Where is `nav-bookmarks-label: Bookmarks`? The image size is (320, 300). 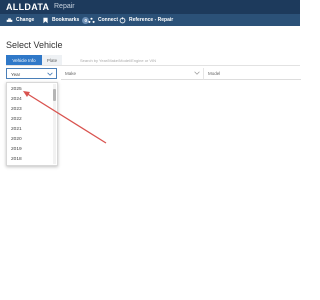 nav-bookmarks-label: Bookmarks is located at coordinates (66, 20).